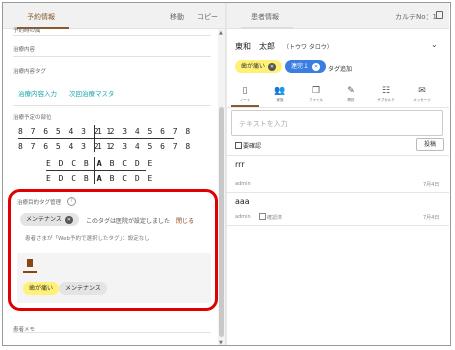 The width and height of the screenshot is (455, 350). Describe the element at coordinates (144, 131) in the screenshot. I see `tooth-upper-right: 1 2 3 4 5 6 7 8` at that location.